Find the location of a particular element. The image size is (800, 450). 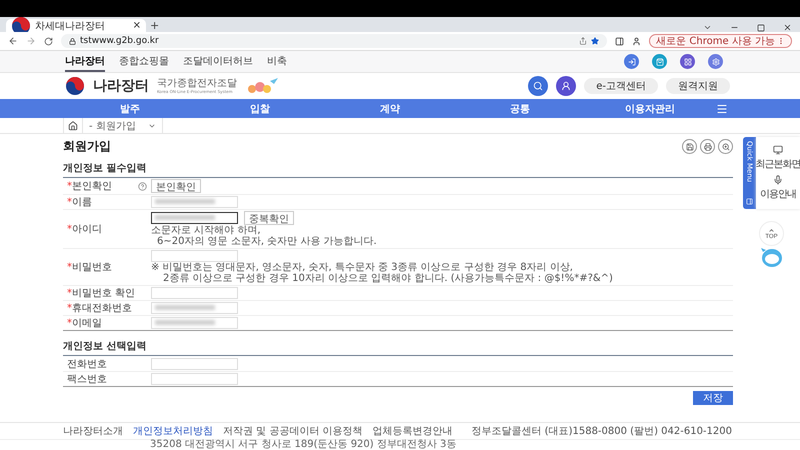

site-tab: 종합쇼핑몰 is located at coordinates (144, 61).